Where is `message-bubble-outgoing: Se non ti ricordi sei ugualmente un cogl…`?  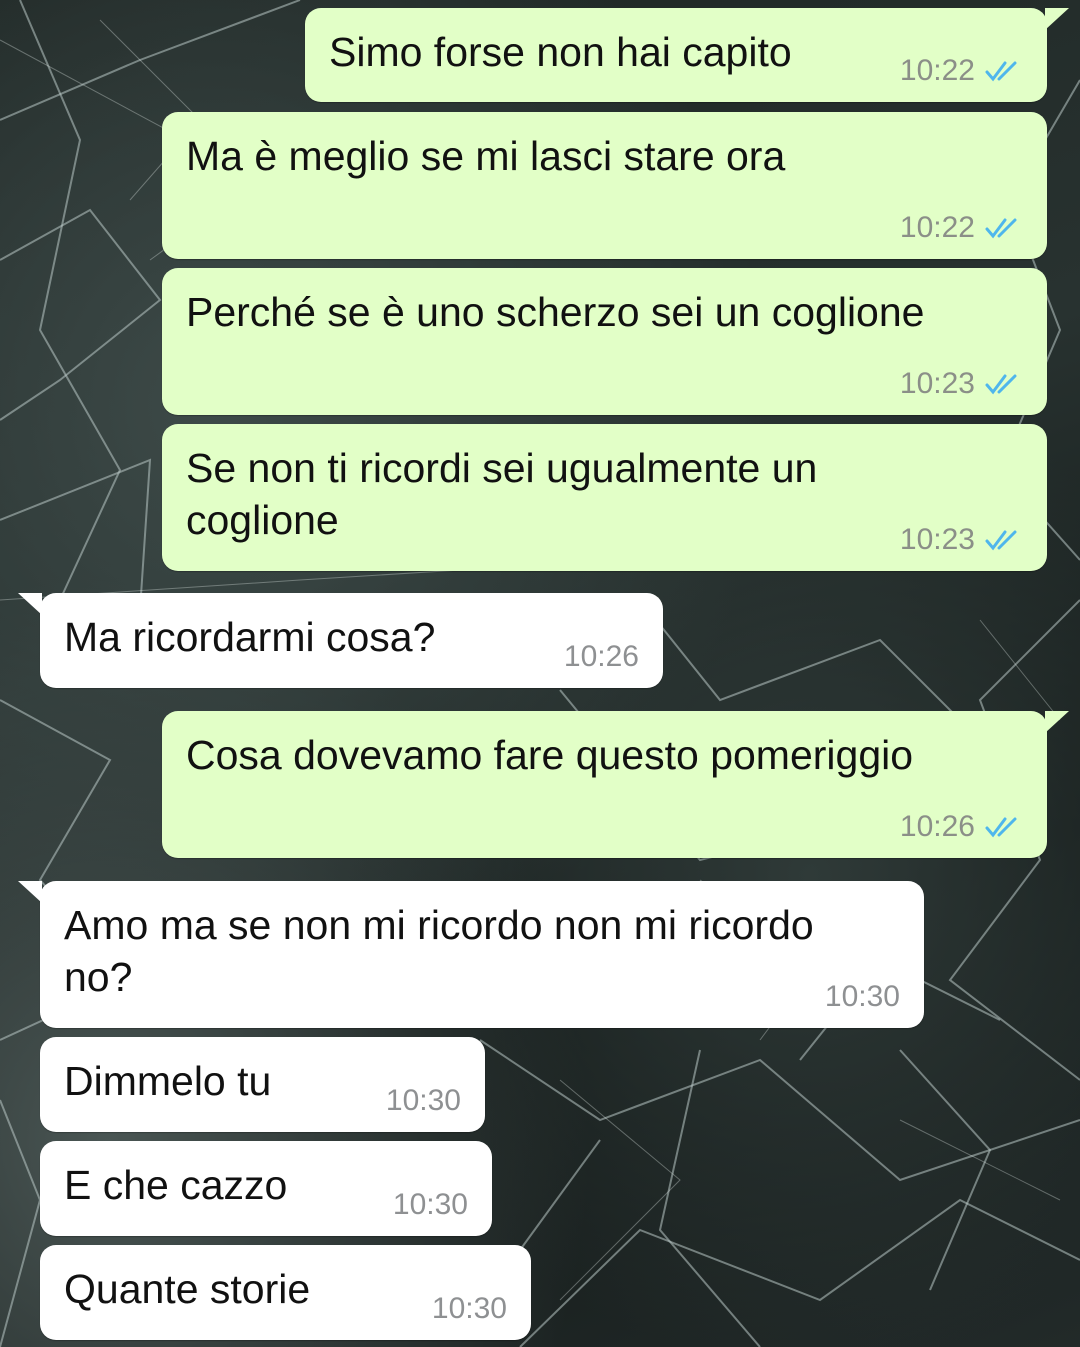 message-bubble-outgoing: Se non ti ricordi sei ugualmente un cogl… is located at coordinates (604, 497).